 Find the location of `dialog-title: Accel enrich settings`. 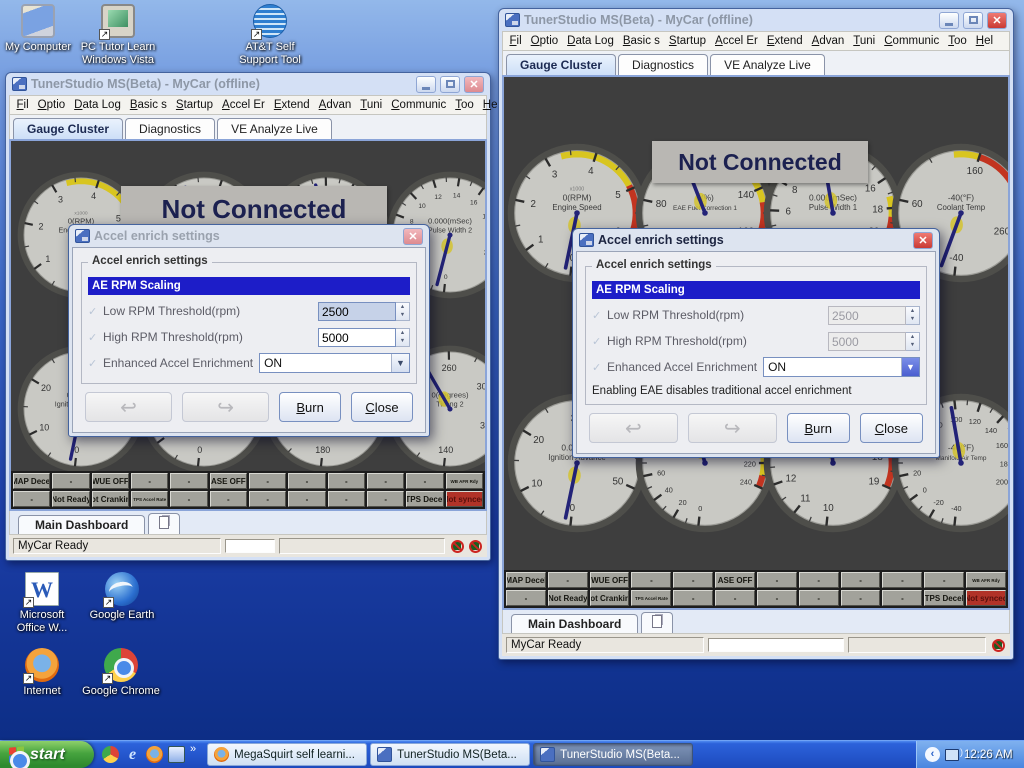

dialog-title: Accel enrich settings is located at coordinates (661, 240).